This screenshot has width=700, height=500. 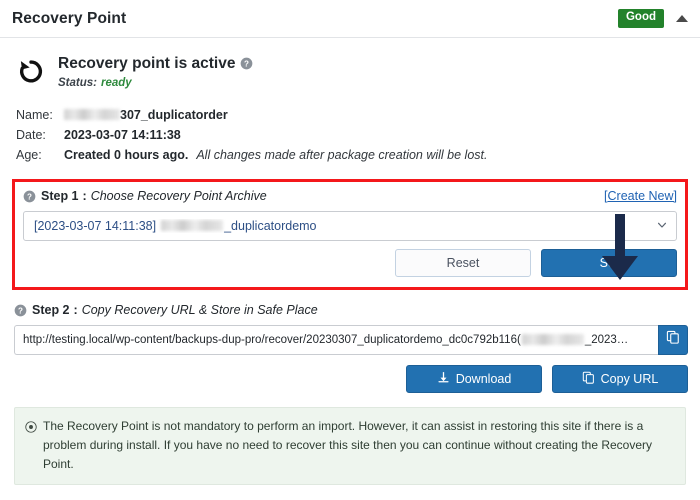 I want to click on restore-rotate-left-icon, so click(x=31, y=71).